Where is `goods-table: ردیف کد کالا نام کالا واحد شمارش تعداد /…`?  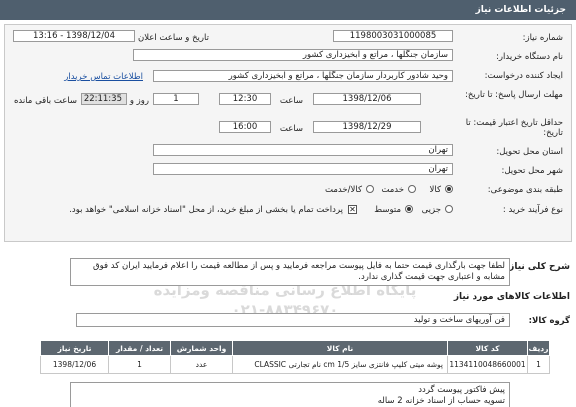
goods-table: ردیف کد کالا نام کالا واحد شمارش تعداد /… is located at coordinates (295, 357).